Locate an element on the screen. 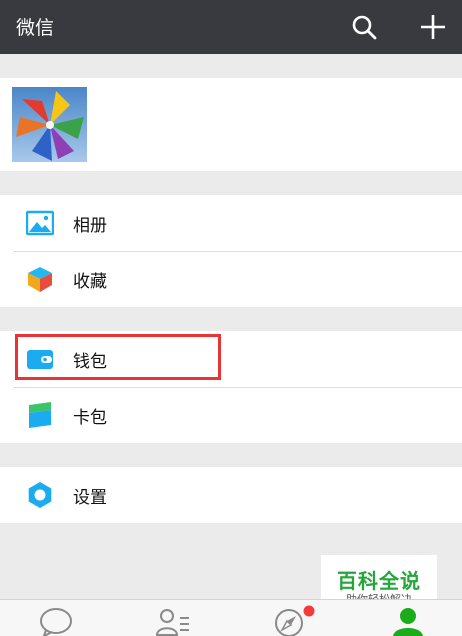  album-label: 相册 is located at coordinates (90, 226).